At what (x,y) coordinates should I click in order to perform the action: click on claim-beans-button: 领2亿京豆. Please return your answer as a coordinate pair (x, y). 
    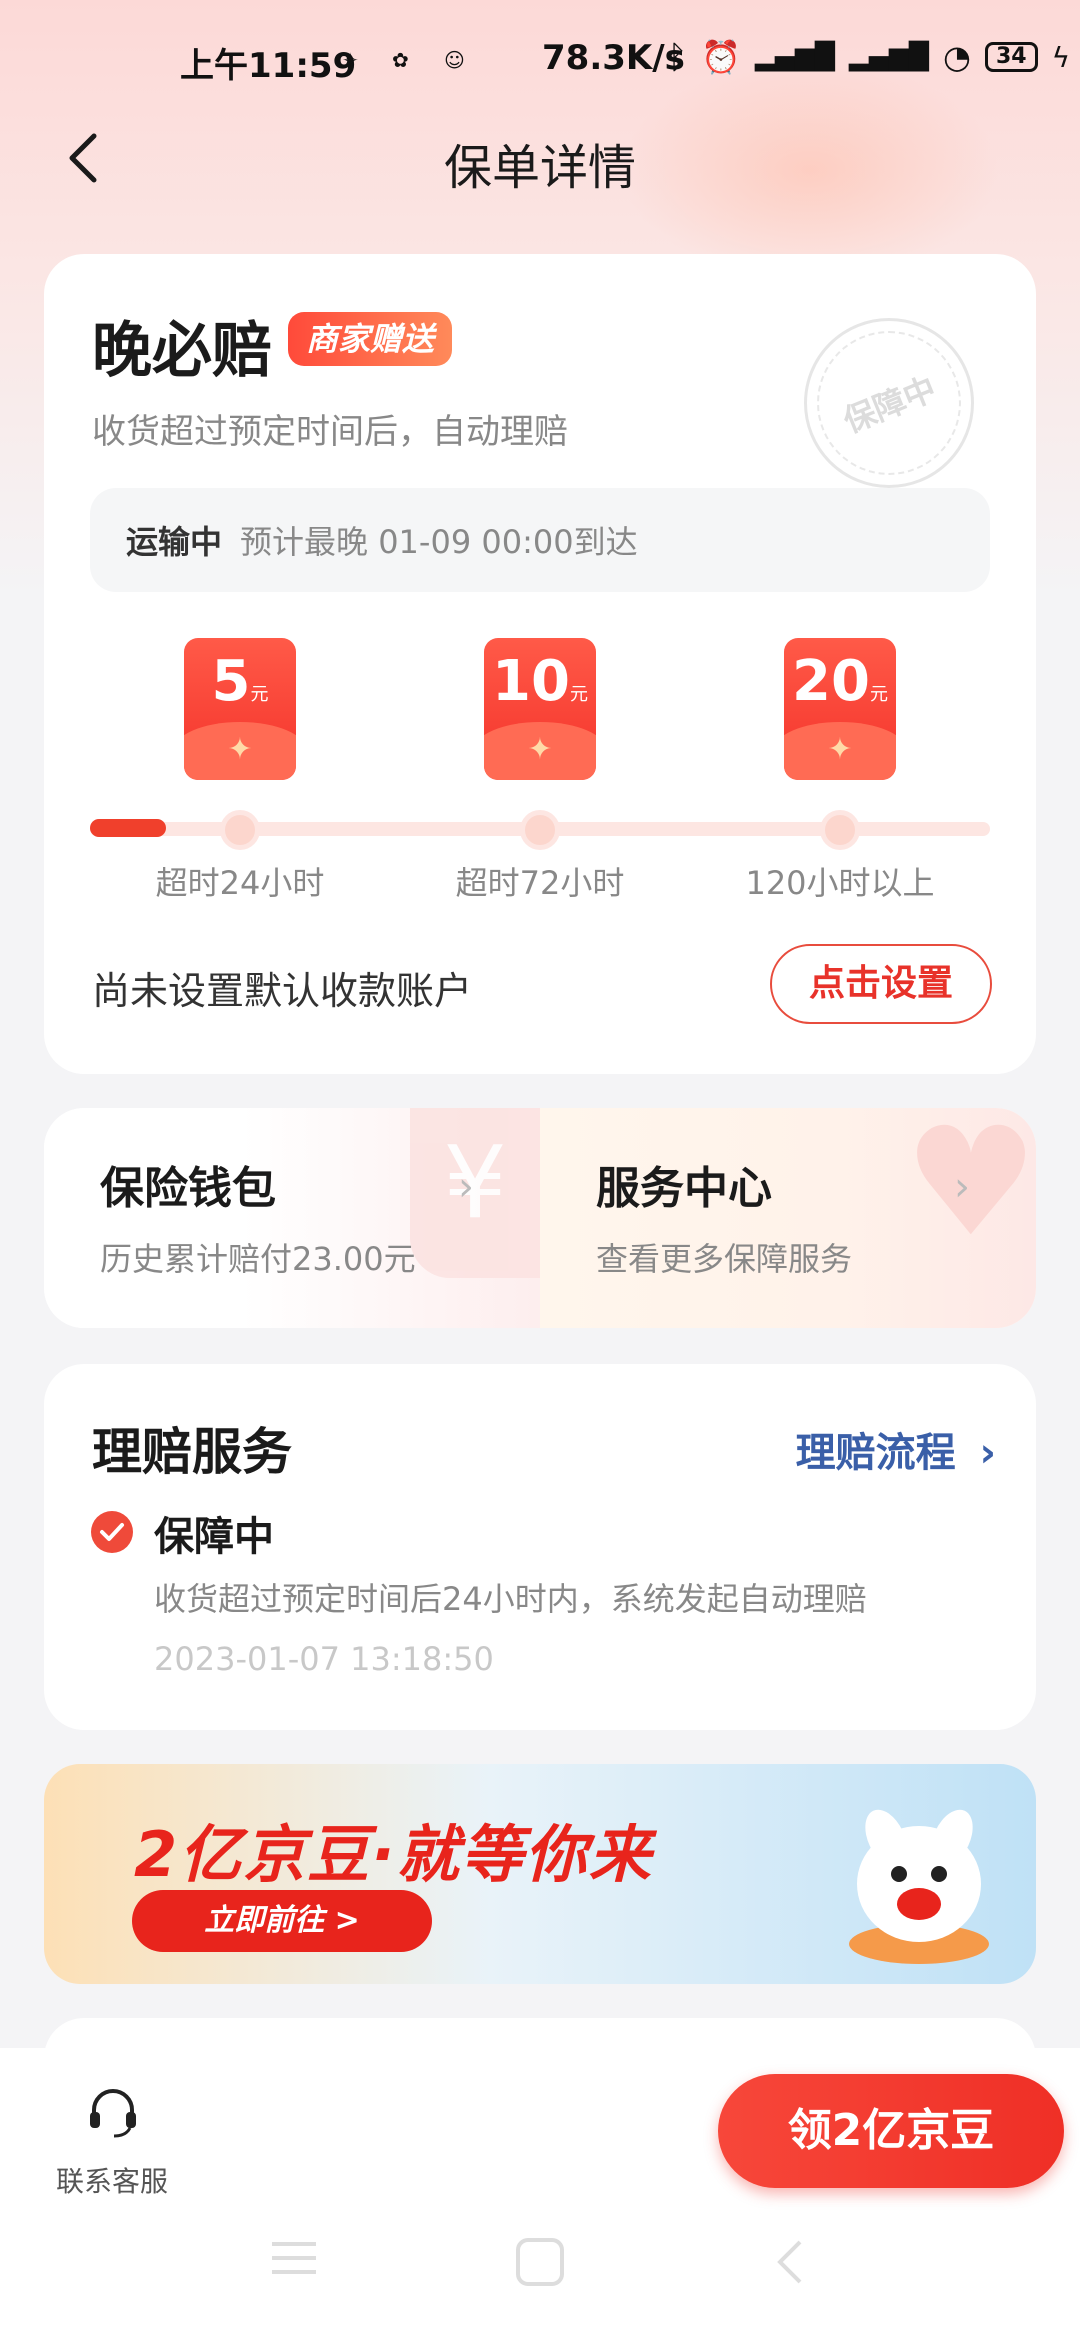
    Looking at the image, I should click on (891, 2131).